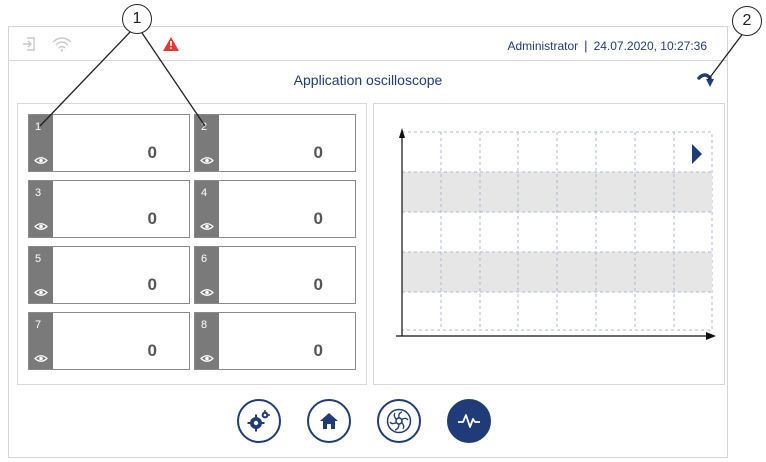  I want to click on wifi-icon, so click(62, 44).